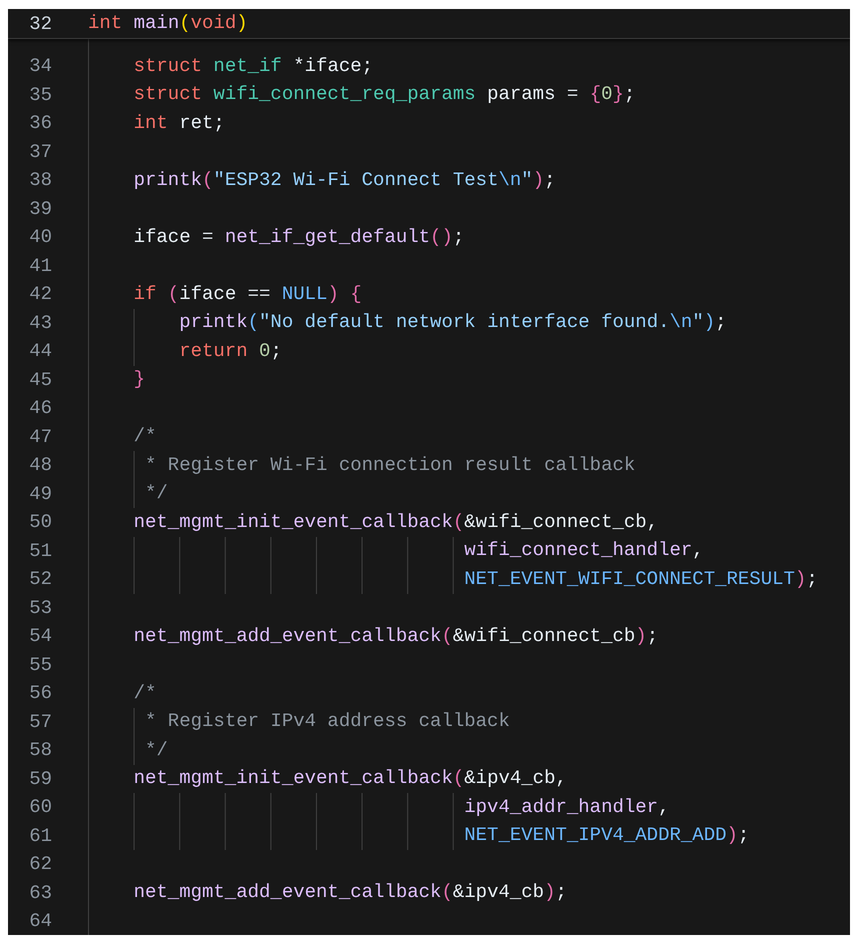 Image resolution: width=860 pixels, height=942 pixels. Describe the element at coordinates (40, 721) in the screenshot. I see `line-number: 57` at that location.